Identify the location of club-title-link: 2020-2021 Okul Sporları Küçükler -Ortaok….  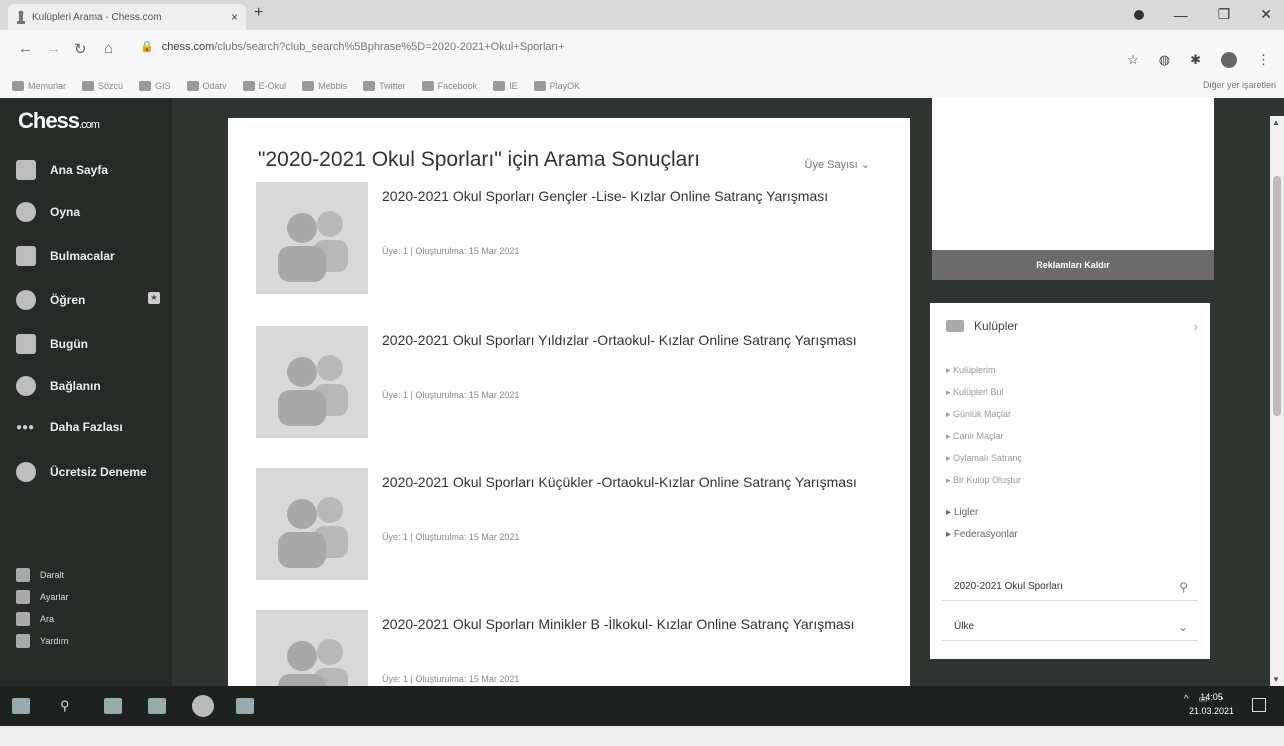
(622, 482).